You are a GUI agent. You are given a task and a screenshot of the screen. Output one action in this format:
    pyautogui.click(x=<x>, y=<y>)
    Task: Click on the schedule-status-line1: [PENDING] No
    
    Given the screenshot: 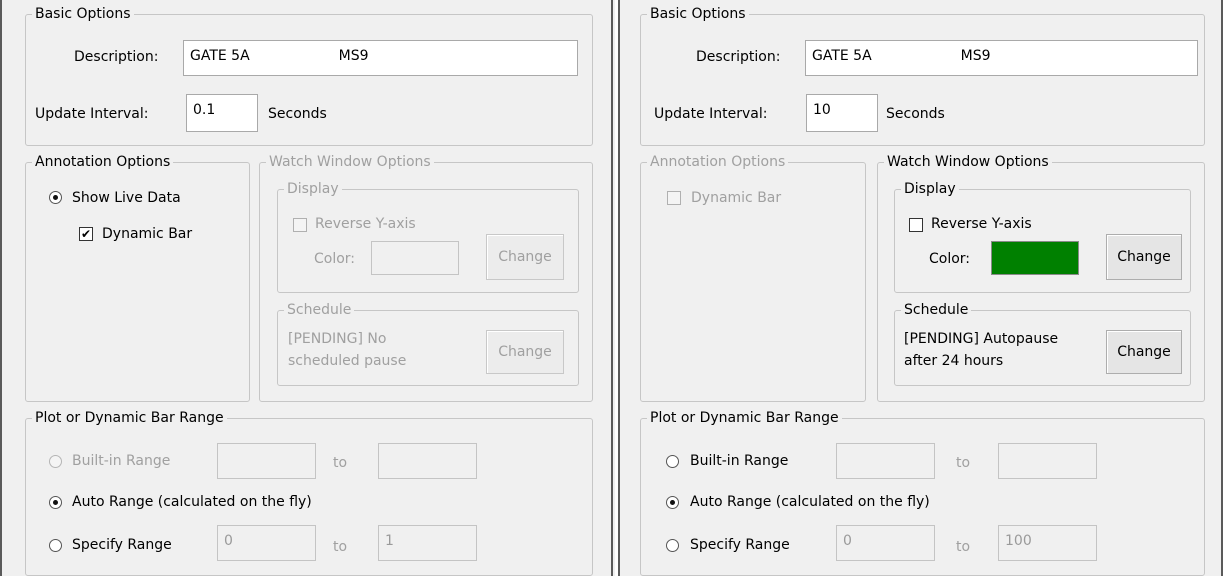 What is the action you would take?
    pyautogui.click(x=337, y=339)
    